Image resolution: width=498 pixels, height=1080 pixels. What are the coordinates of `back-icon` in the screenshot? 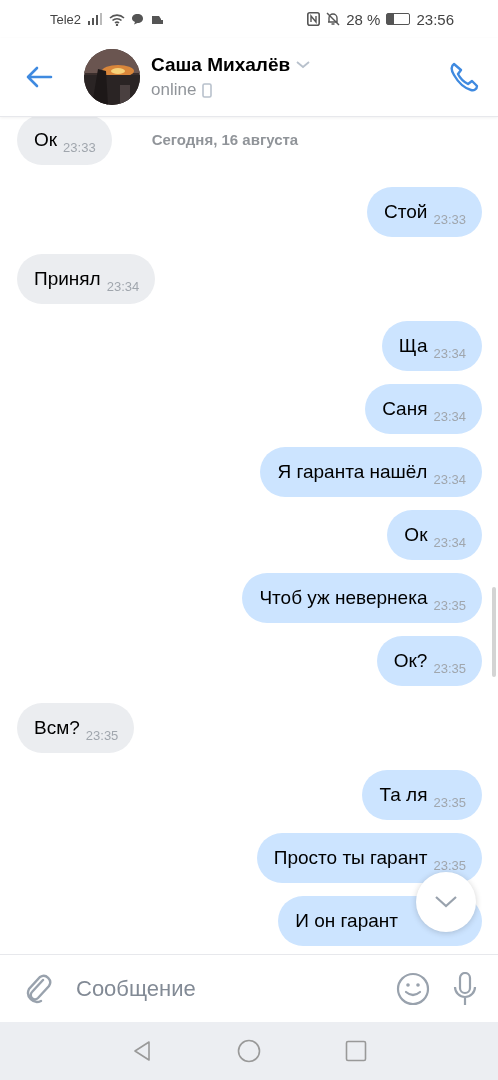 It's located at (142, 1051).